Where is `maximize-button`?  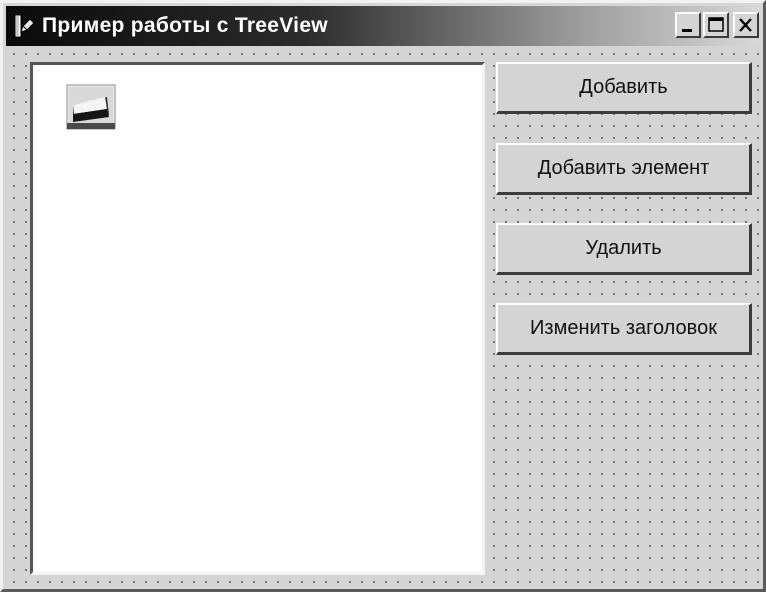
maximize-button is located at coordinates (716, 25).